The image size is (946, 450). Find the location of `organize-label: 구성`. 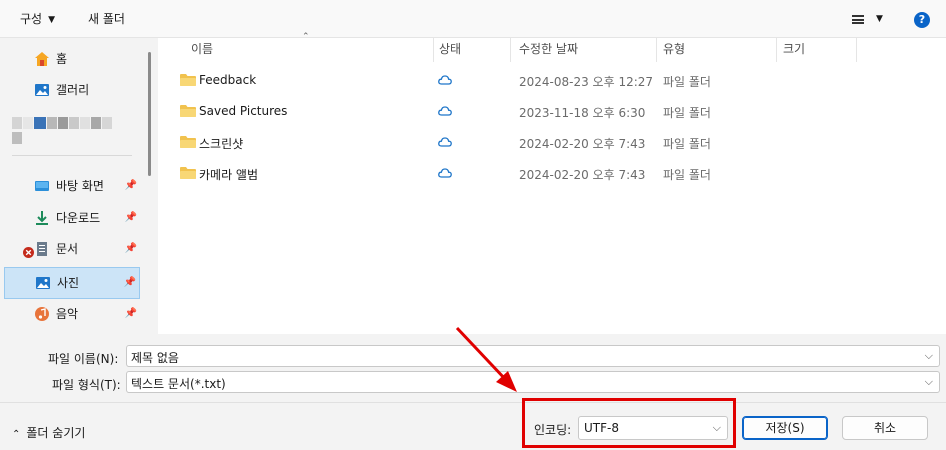

organize-label: 구성 is located at coordinates (31, 19).